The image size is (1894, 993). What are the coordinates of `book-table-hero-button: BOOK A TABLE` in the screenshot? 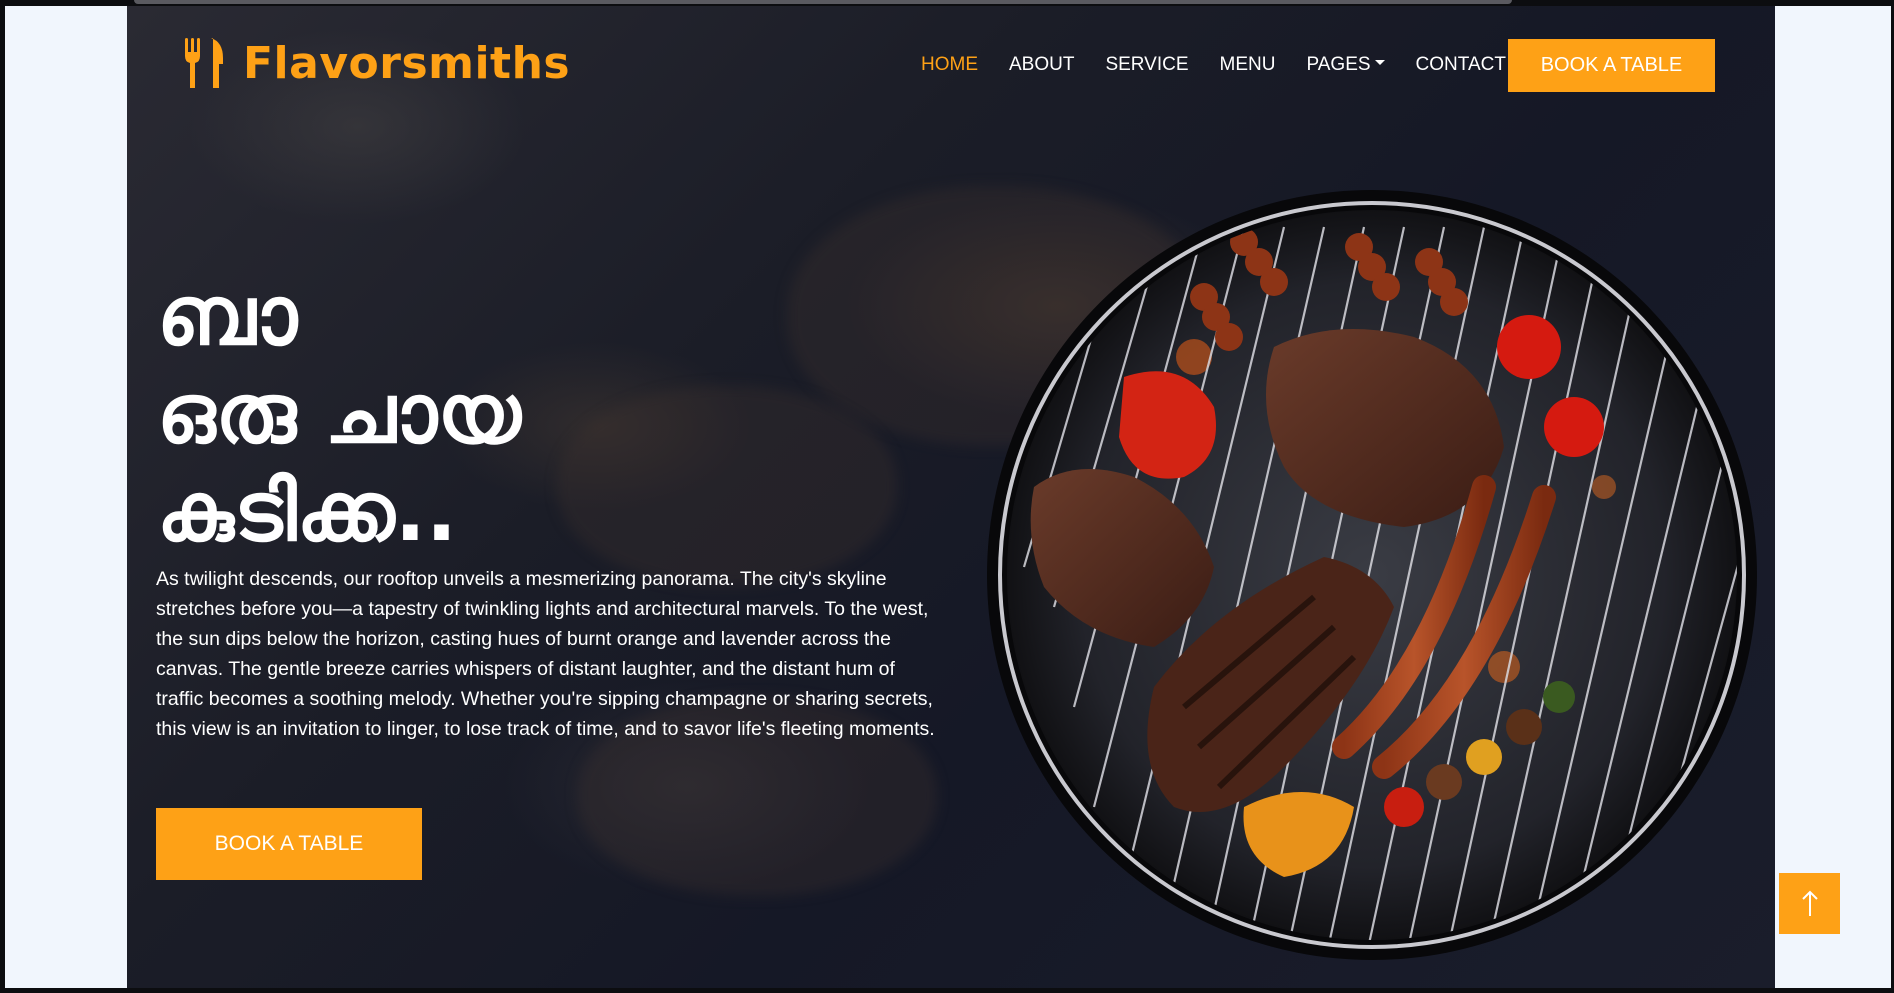 It's located at (289, 844).